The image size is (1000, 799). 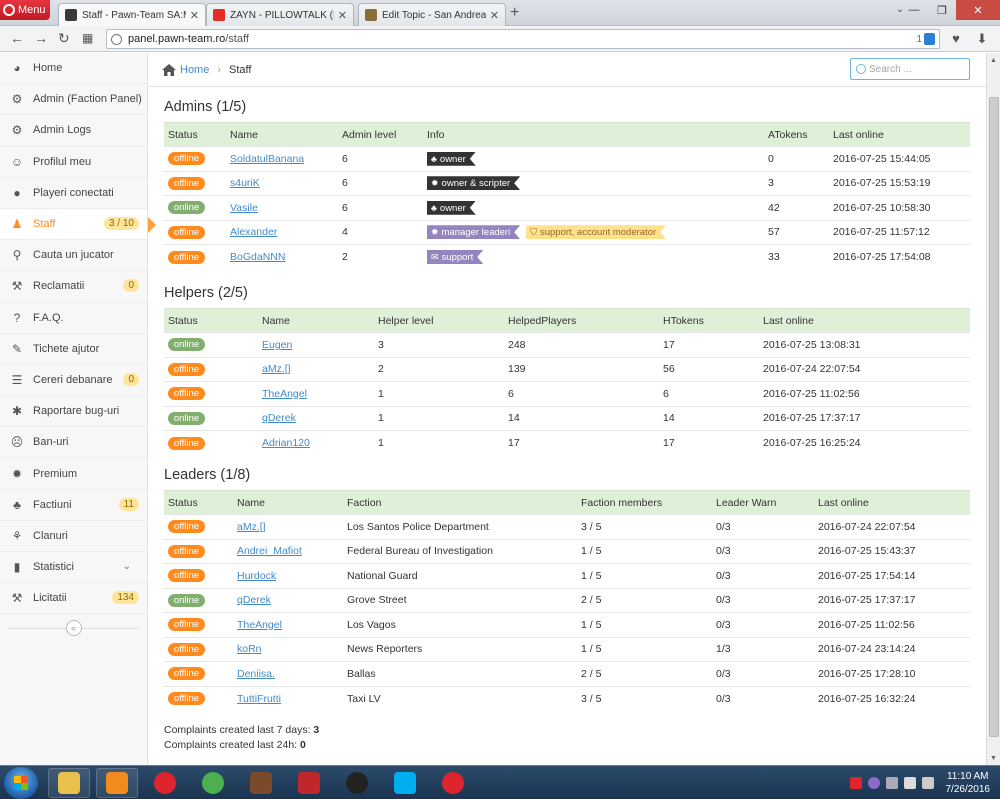 I want to click on player-name-link: Alexander, so click(x=253, y=232).